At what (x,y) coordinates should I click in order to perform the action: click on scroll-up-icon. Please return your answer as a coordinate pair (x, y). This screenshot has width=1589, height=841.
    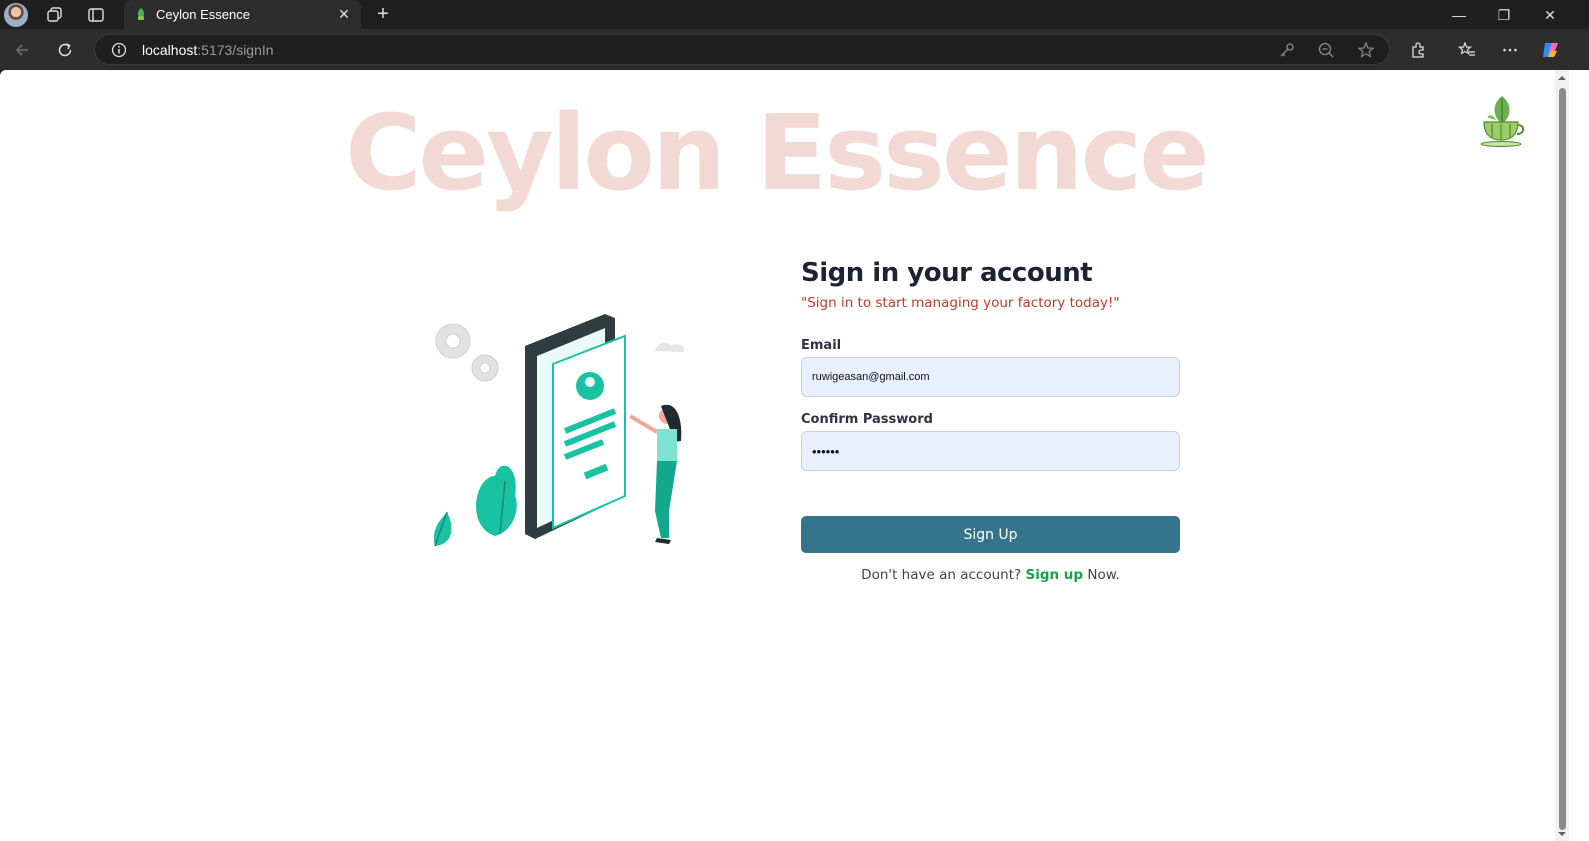
    Looking at the image, I should click on (1562, 78).